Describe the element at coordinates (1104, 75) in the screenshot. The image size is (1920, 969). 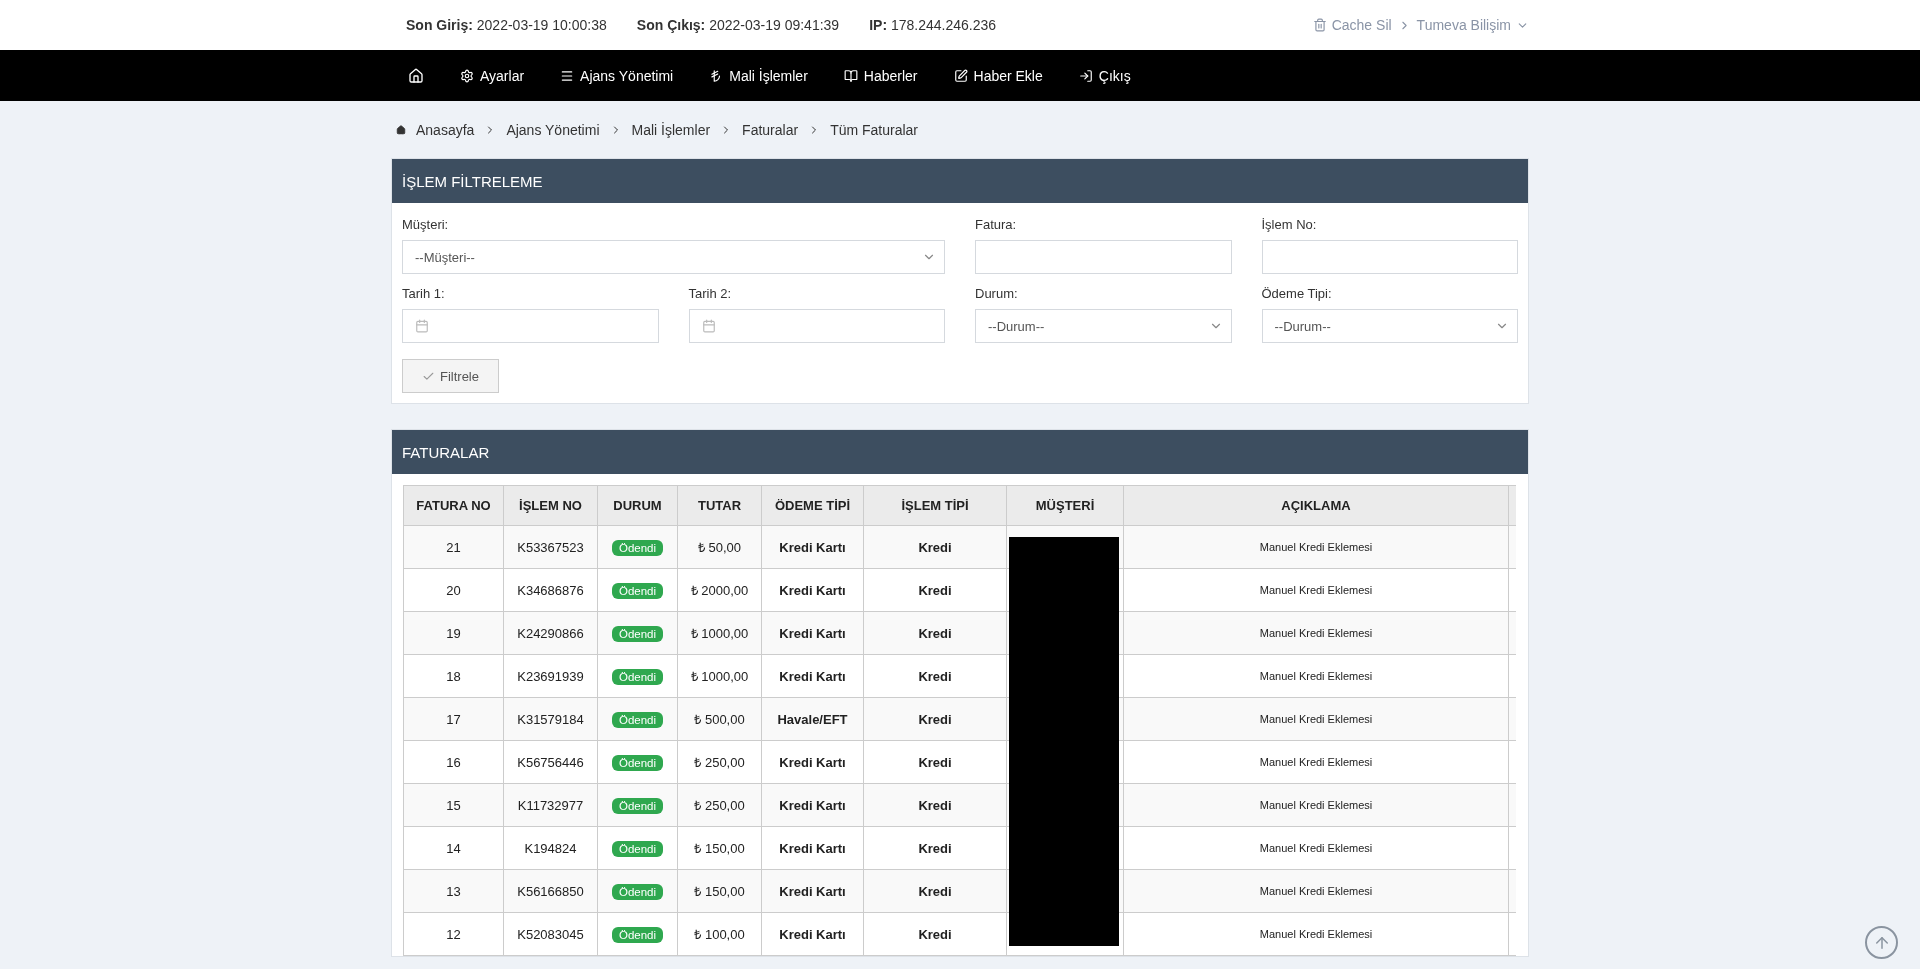
I see `nav-item: Çıkış` at that location.